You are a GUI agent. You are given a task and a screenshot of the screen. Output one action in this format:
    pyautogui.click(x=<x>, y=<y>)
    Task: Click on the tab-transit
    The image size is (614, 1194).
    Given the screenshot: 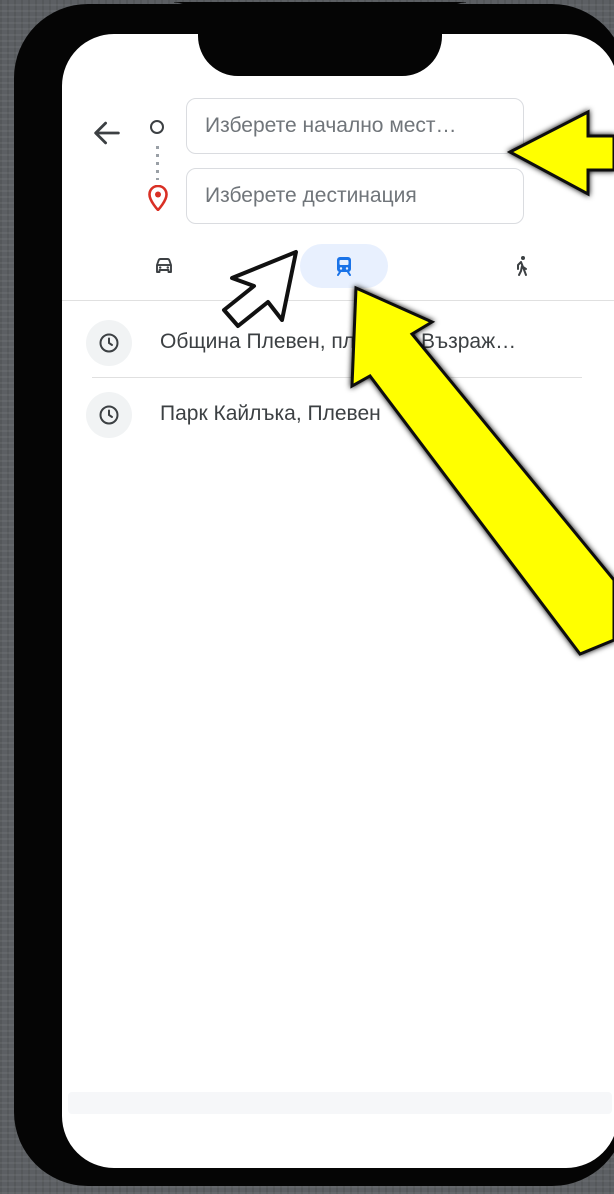 What is the action you would take?
    pyautogui.click(x=344, y=266)
    